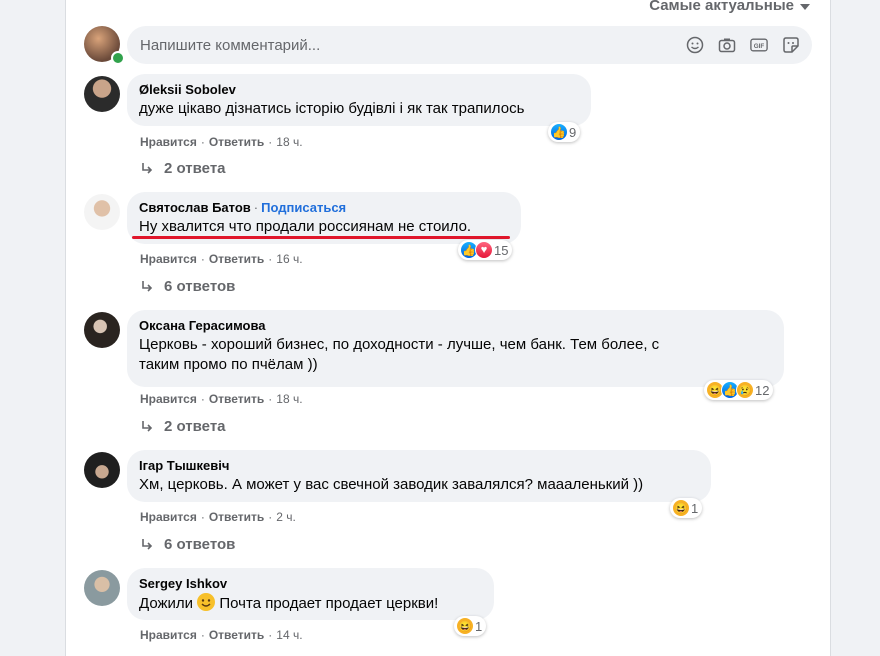 Image resolution: width=880 pixels, height=656 pixels. I want to click on sort-dropdown: Самые актуальные, so click(729, 7).